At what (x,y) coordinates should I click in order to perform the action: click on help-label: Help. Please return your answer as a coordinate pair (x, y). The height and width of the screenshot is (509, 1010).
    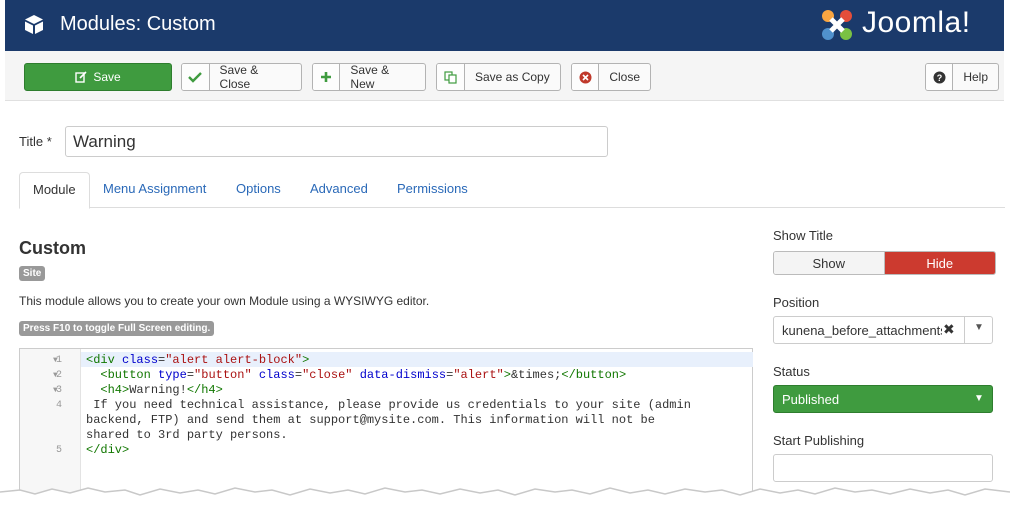
    Looking at the image, I should click on (975, 77).